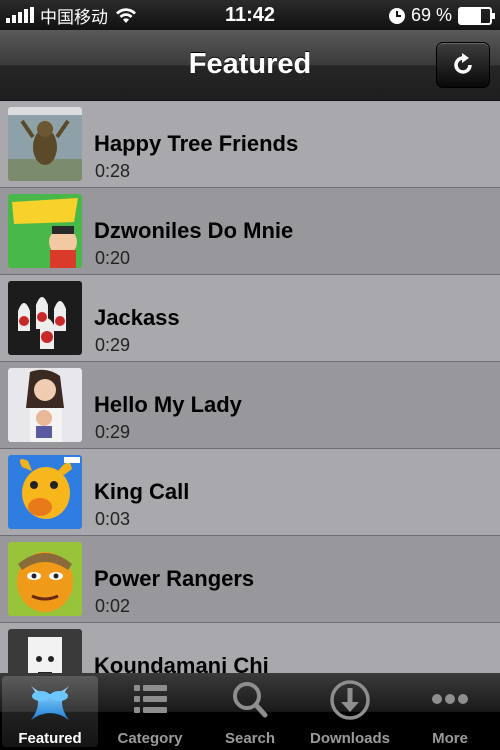 The image size is (500, 750). I want to click on battery-icon, so click(476, 15).